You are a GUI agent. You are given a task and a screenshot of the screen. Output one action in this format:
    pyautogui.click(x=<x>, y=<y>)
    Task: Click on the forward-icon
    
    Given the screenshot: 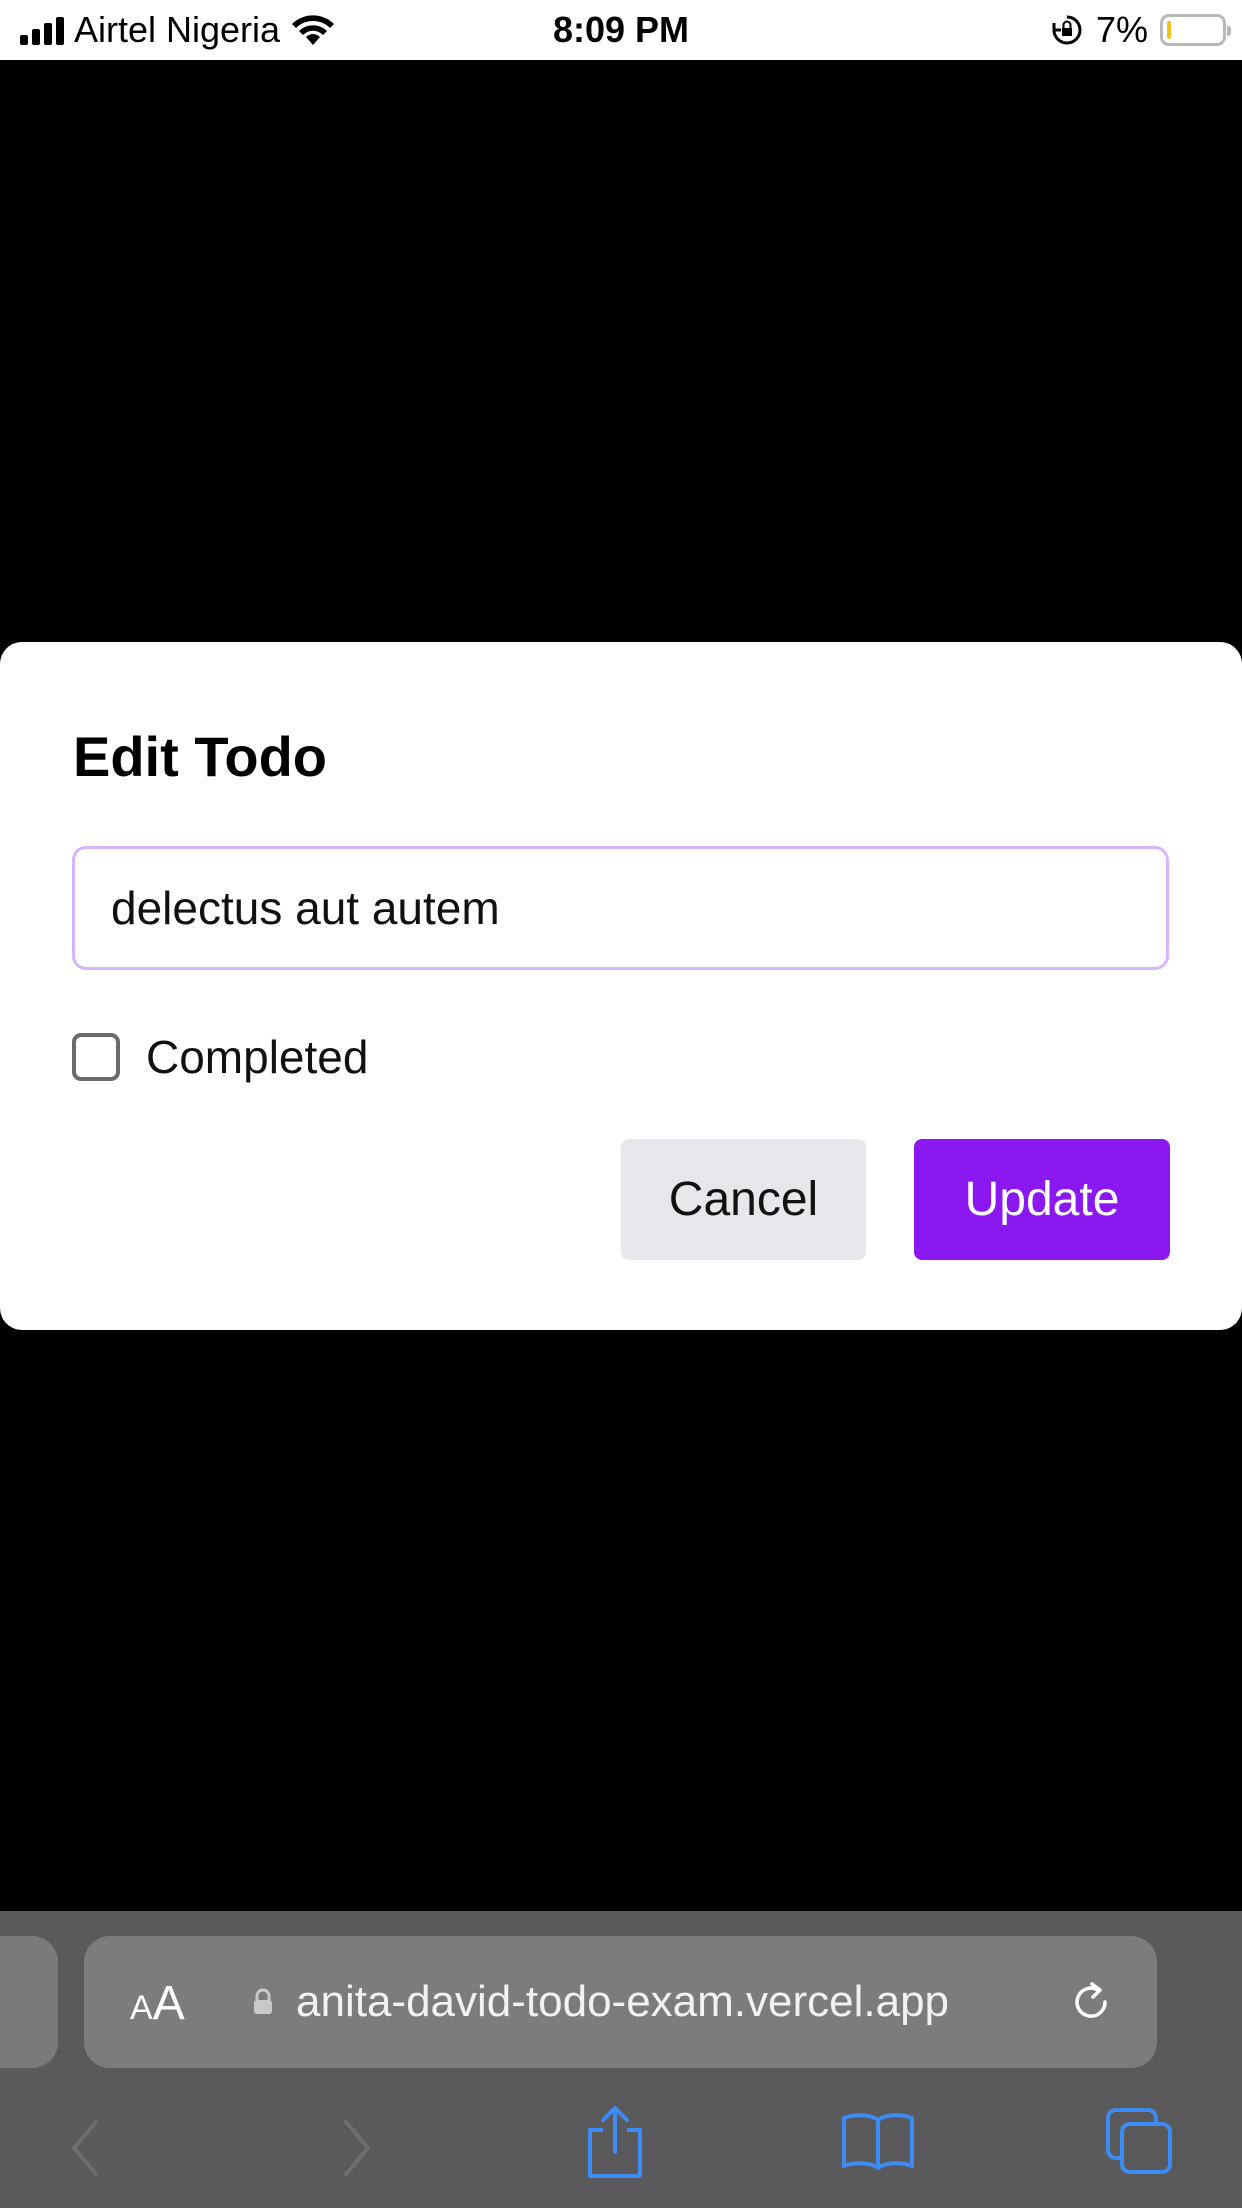 What is the action you would take?
    pyautogui.click(x=356, y=2148)
    